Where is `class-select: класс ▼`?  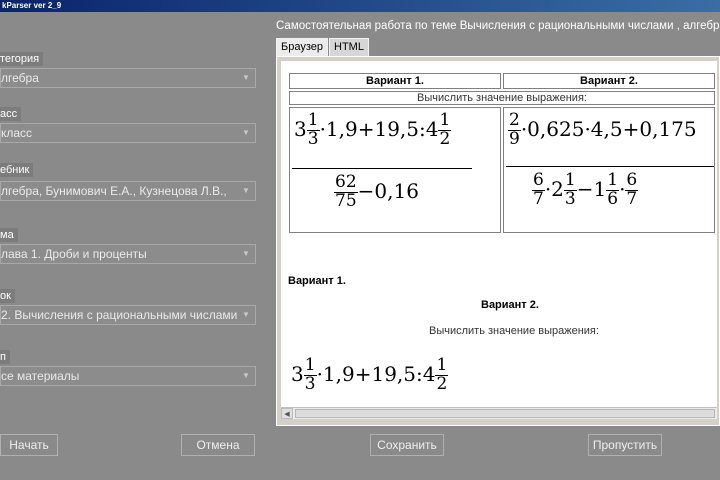 class-select: класс ▼ is located at coordinates (128, 133).